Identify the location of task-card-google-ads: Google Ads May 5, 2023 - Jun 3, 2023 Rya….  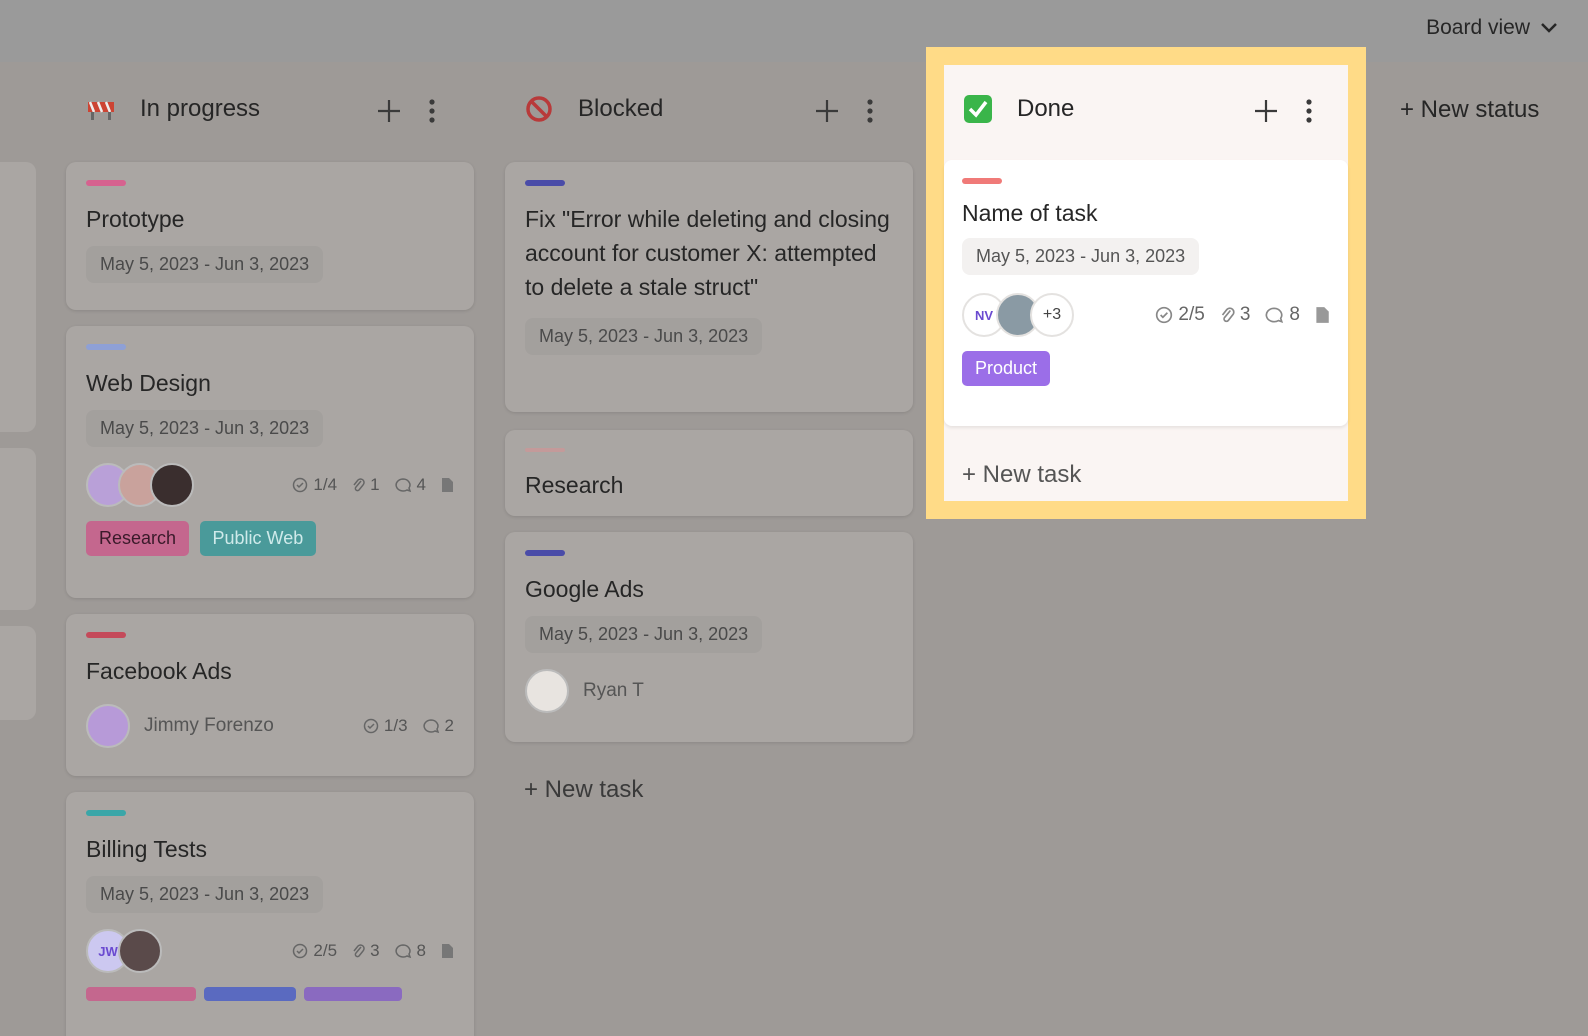
(709, 637).